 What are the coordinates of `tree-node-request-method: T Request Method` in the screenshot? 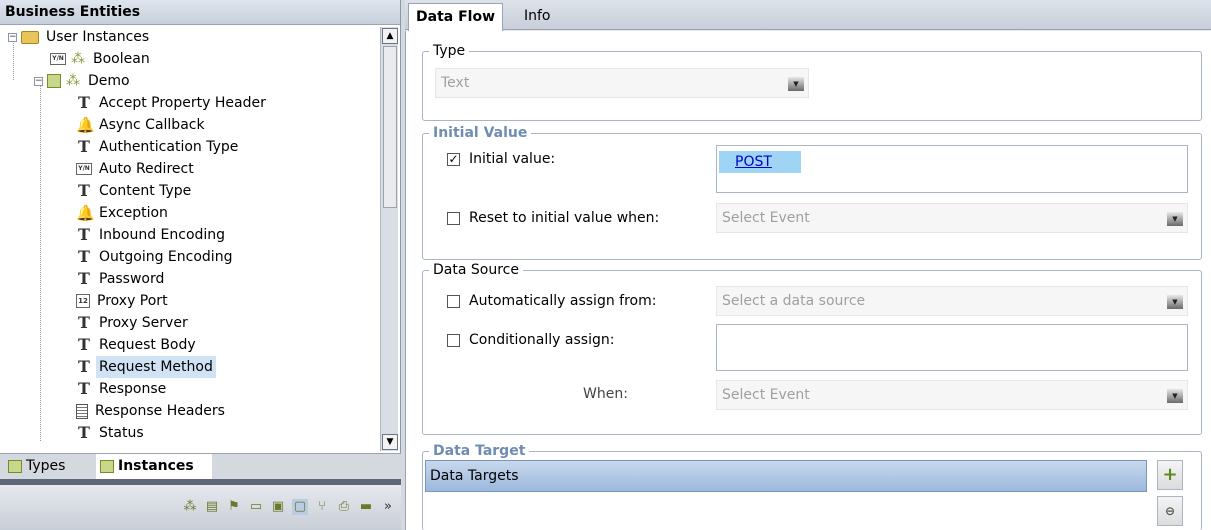 It's located at (146, 367).